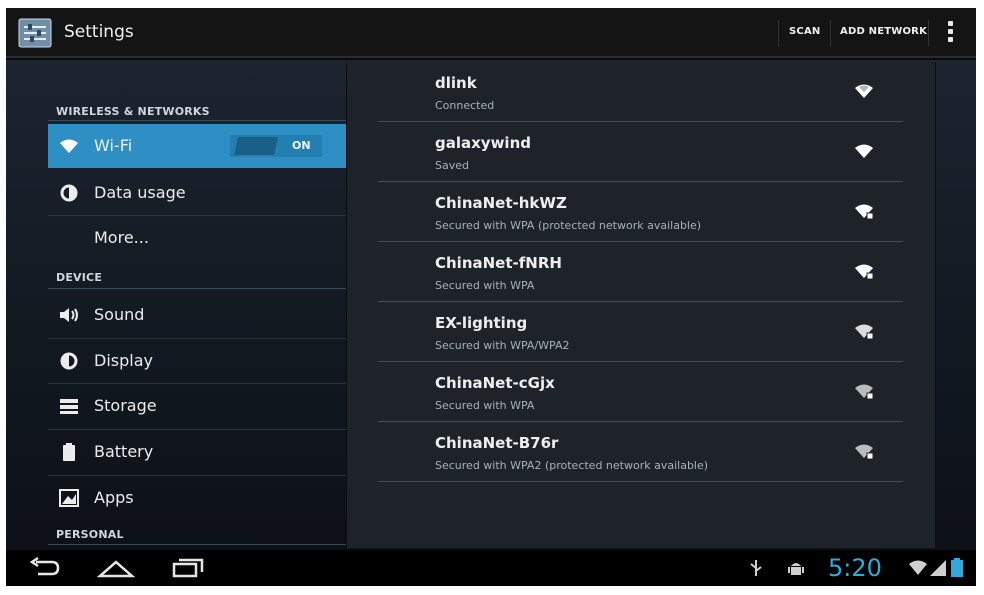 The image size is (984, 595). Describe the element at coordinates (69, 406) in the screenshot. I see `storage-icon` at that location.